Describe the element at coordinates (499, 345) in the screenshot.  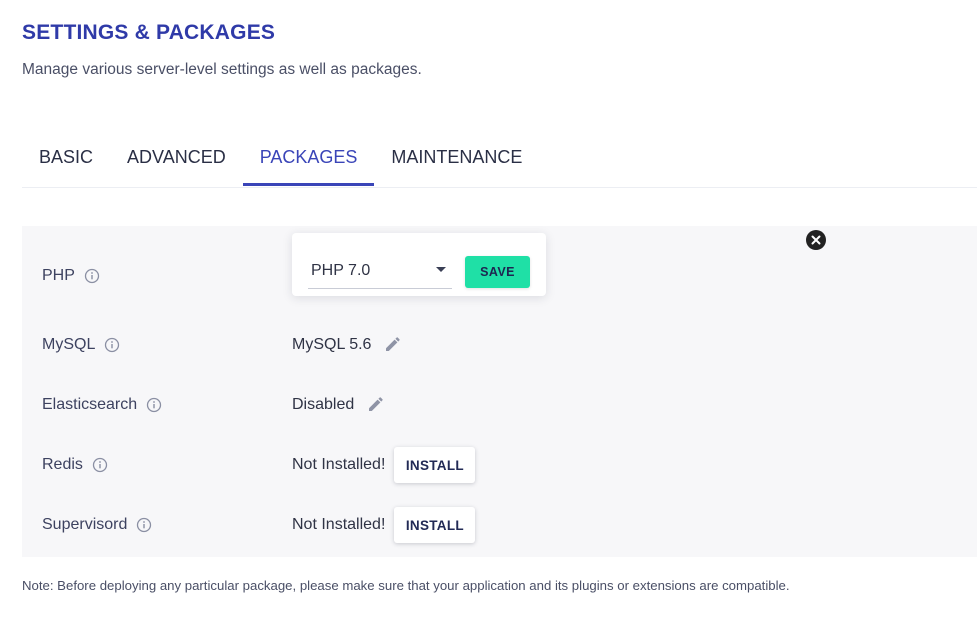
I see `package-row-mysql: MySQL MySQL 5.6` at that location.